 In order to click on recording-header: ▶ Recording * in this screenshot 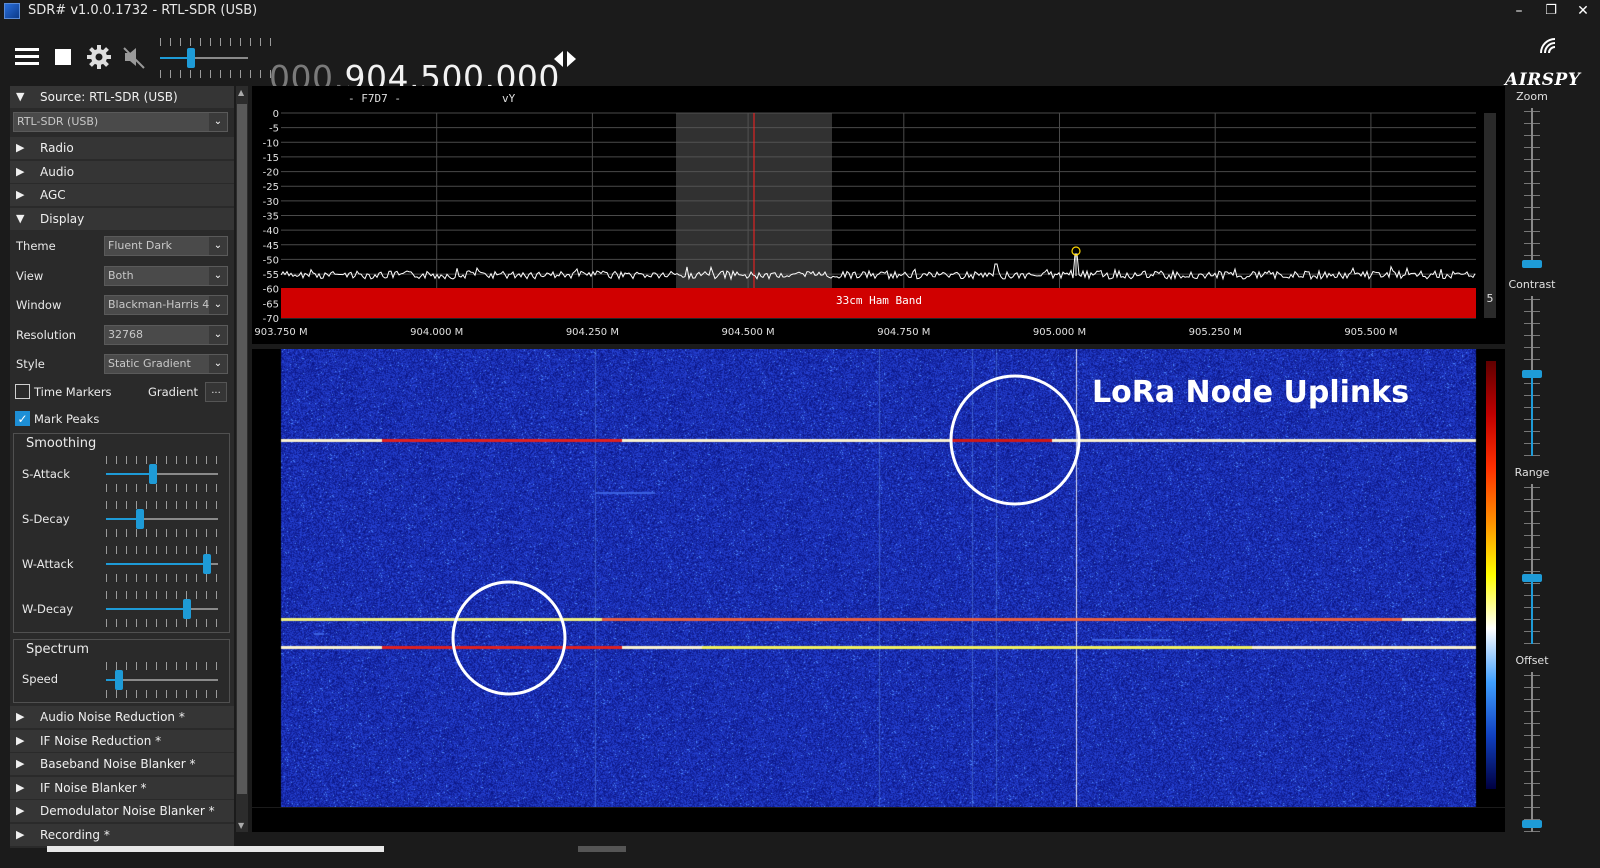, I will do `click(122, 835)`.